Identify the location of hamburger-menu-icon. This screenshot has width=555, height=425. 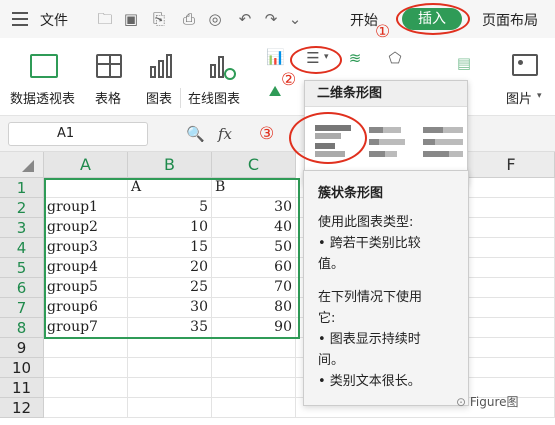
(20, 21).